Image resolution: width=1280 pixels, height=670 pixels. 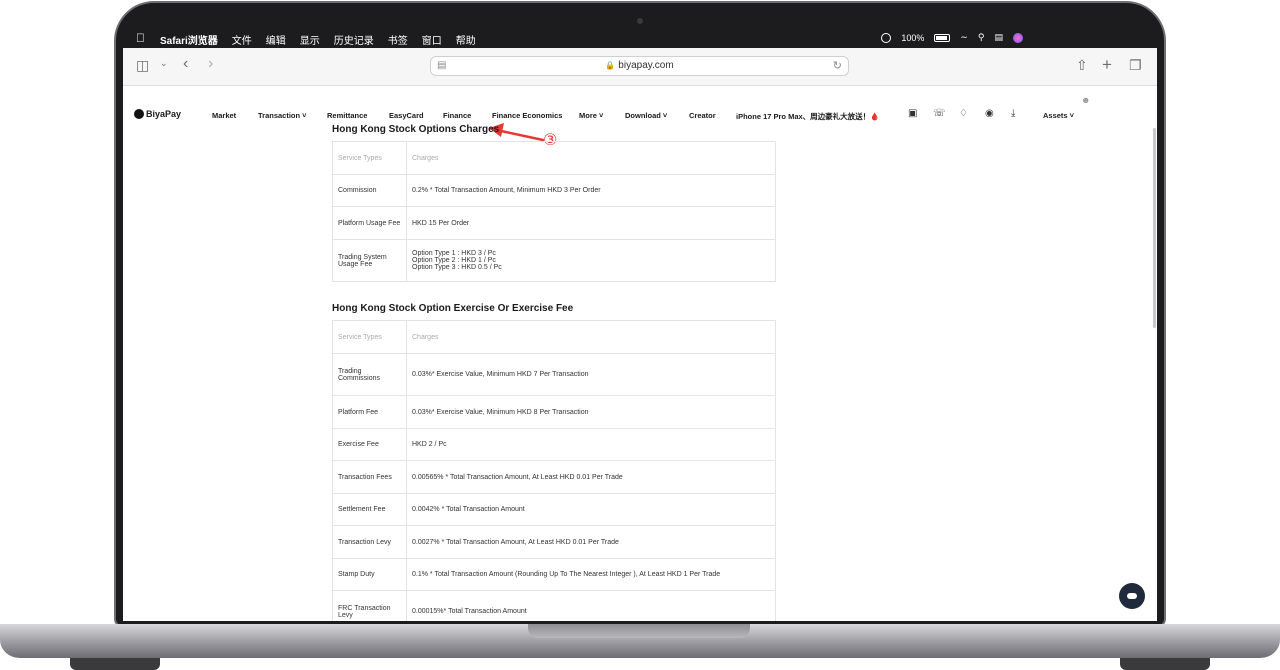 What do you see at coordinates (591, 223) in the screenshot?
I see `charge-cell: HKD 15 Per Order` at bounding box center [591, 223].